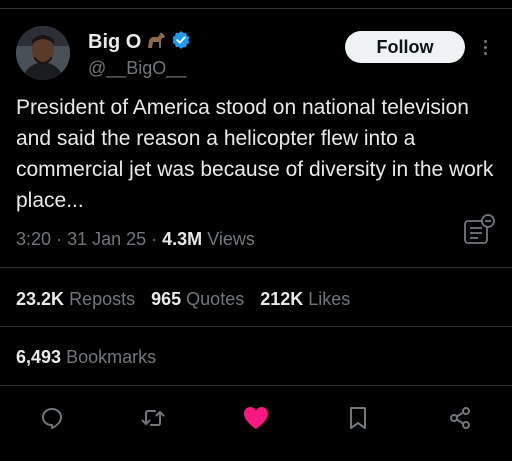 Image resolution: width=512 pixels, height=461 pixels. Describe the element at coordinates (114, 42) in the screenshot. I see `display-name: Big O` at that location.